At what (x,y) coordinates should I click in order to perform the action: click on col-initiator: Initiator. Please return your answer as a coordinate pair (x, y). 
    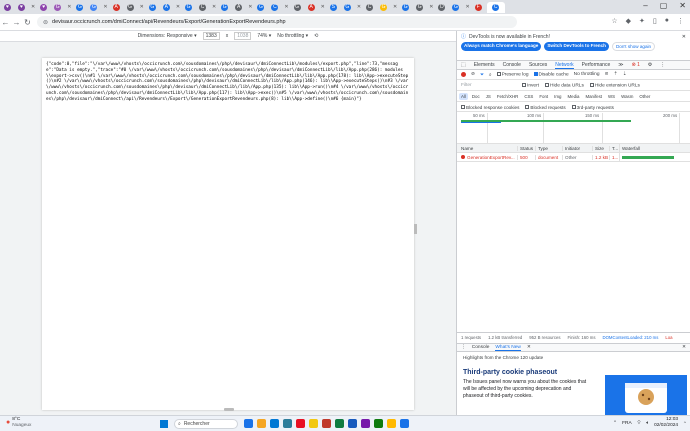
    Looking at the image, I should click on (577, 148).